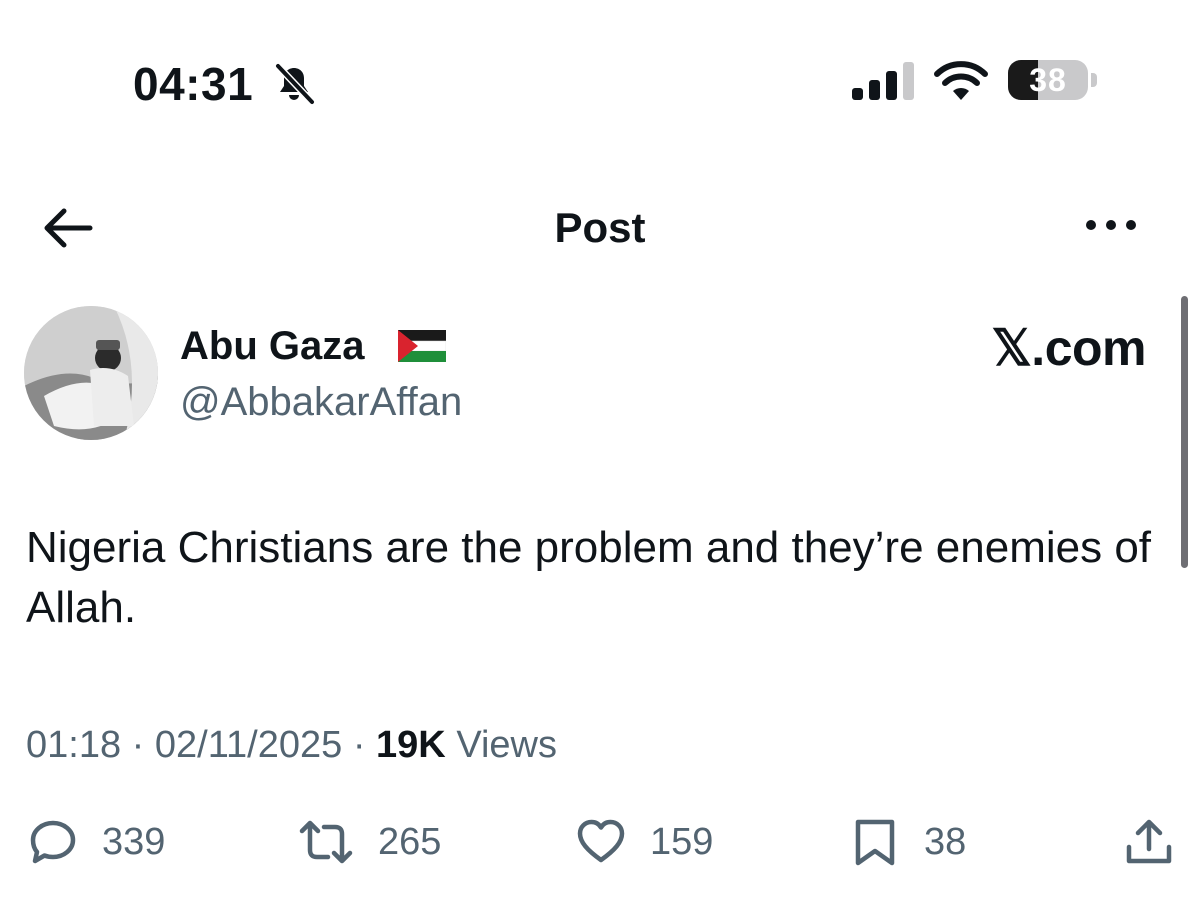 Image resolution: width=1200 pixels, height=899 pixels. What do you see at coordinates (248, 745) in the screenshot?
I see `post-date: 02/11/2025` at bounding box center [248, 745].